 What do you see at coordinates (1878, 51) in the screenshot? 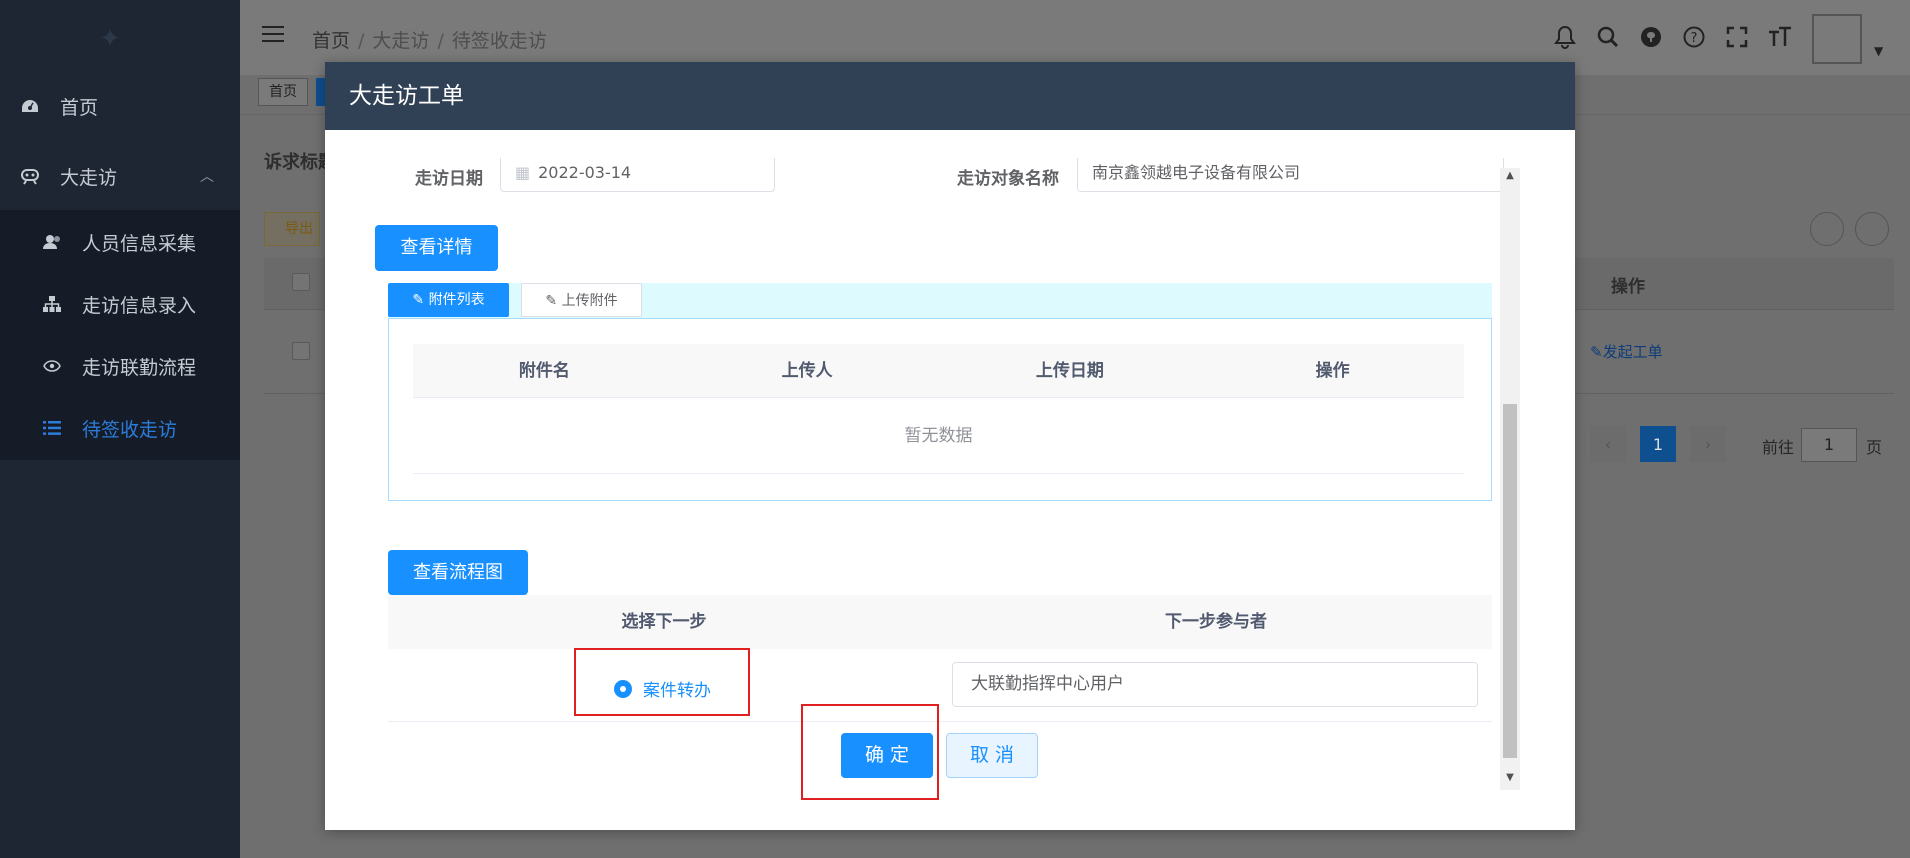
I see `caret-down-icon: ▼` at bounding box center [1878, 51].